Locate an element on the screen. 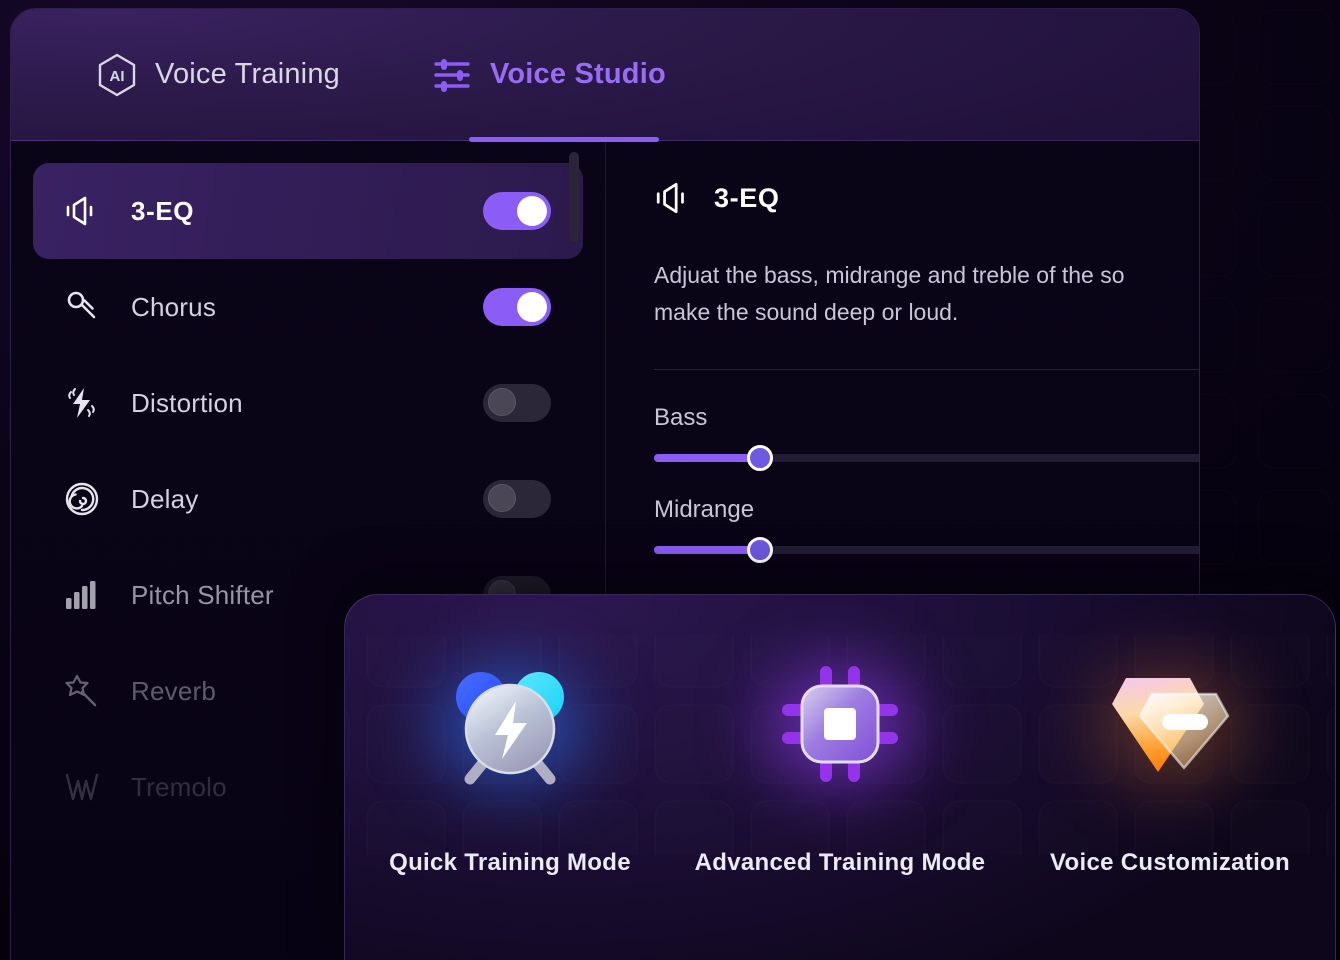 The image size is (1340, 960). mode-advanced-training: Advanced Training Mode is located at coordinates (840, 800).